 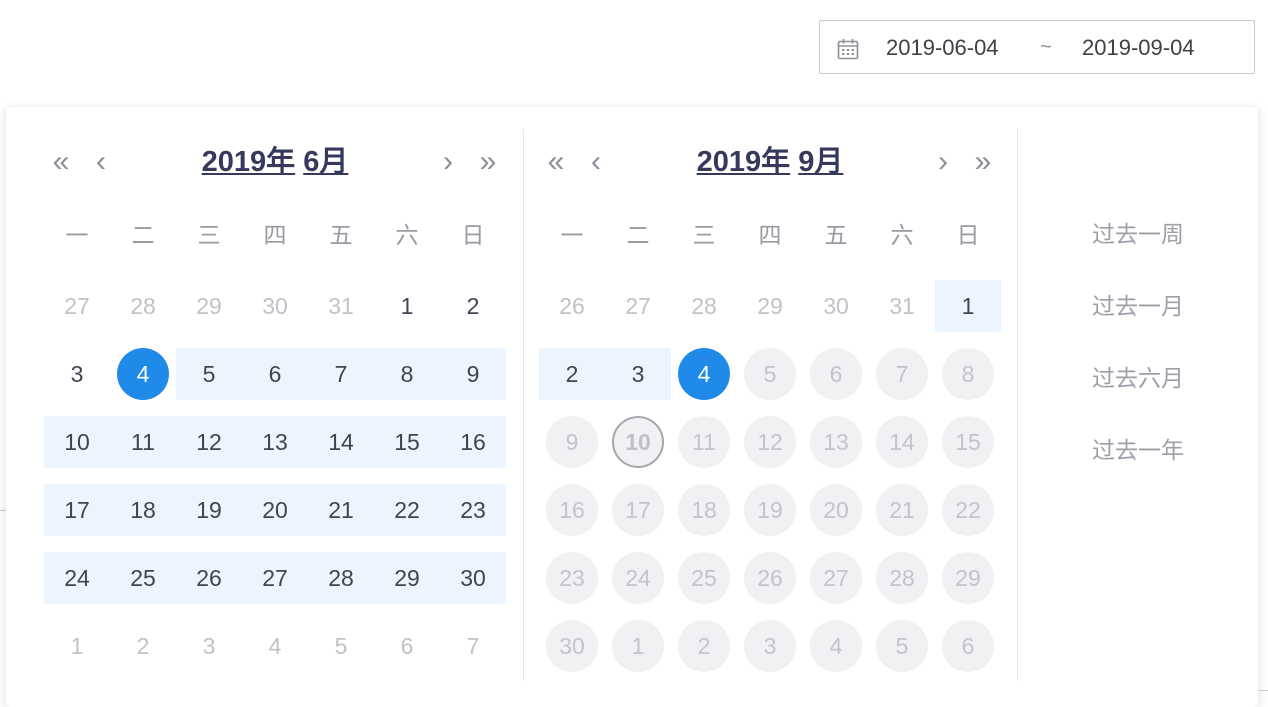 I want to click on month-select: 9月, so click(x=820, y=162).